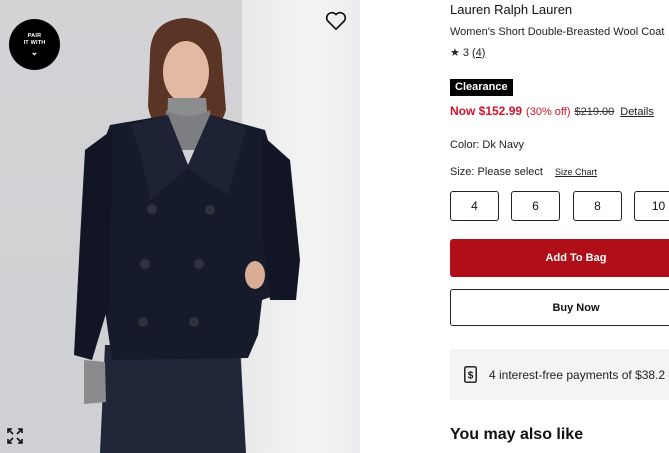 Image resolution: width=669 pixels, height=453 pixels. I want to click on size-option-4: 4, so click(474, 206).